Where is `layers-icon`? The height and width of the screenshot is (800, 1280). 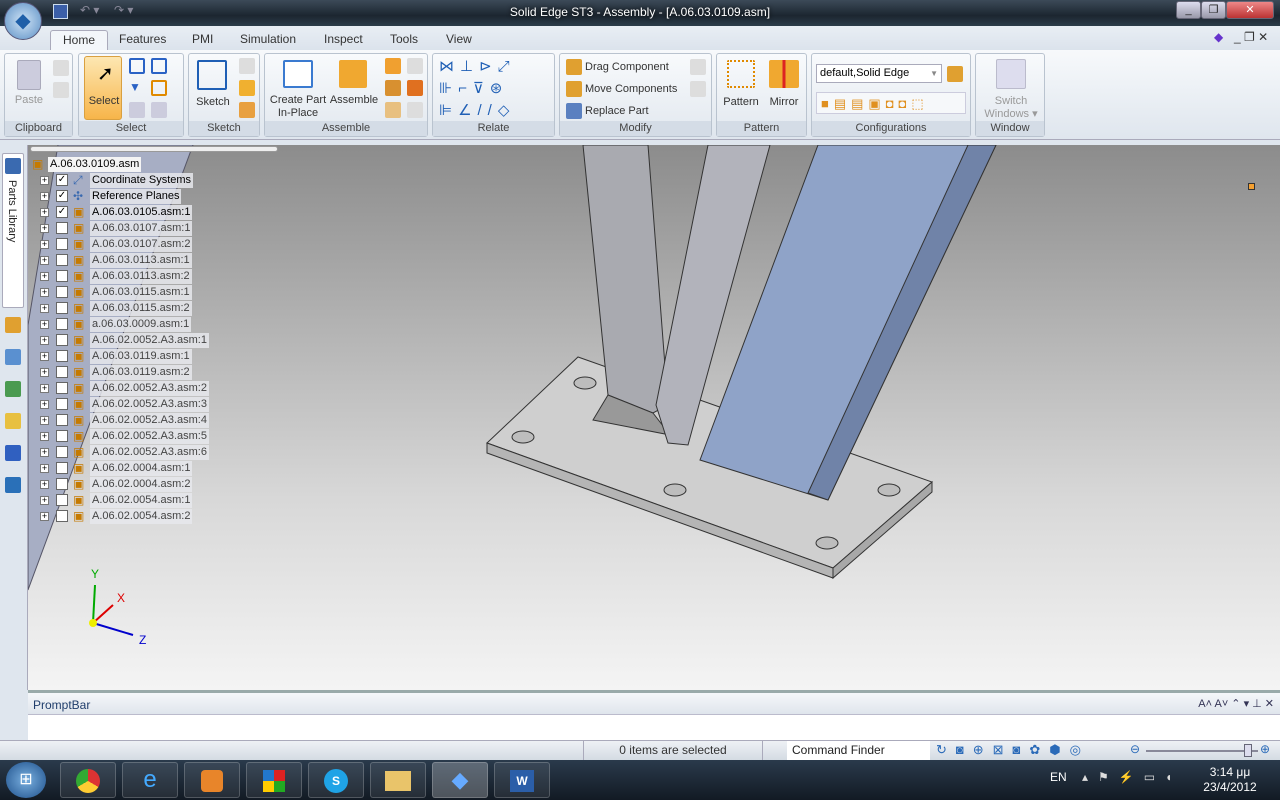
layers-icon is located at coordinates (13, 357).